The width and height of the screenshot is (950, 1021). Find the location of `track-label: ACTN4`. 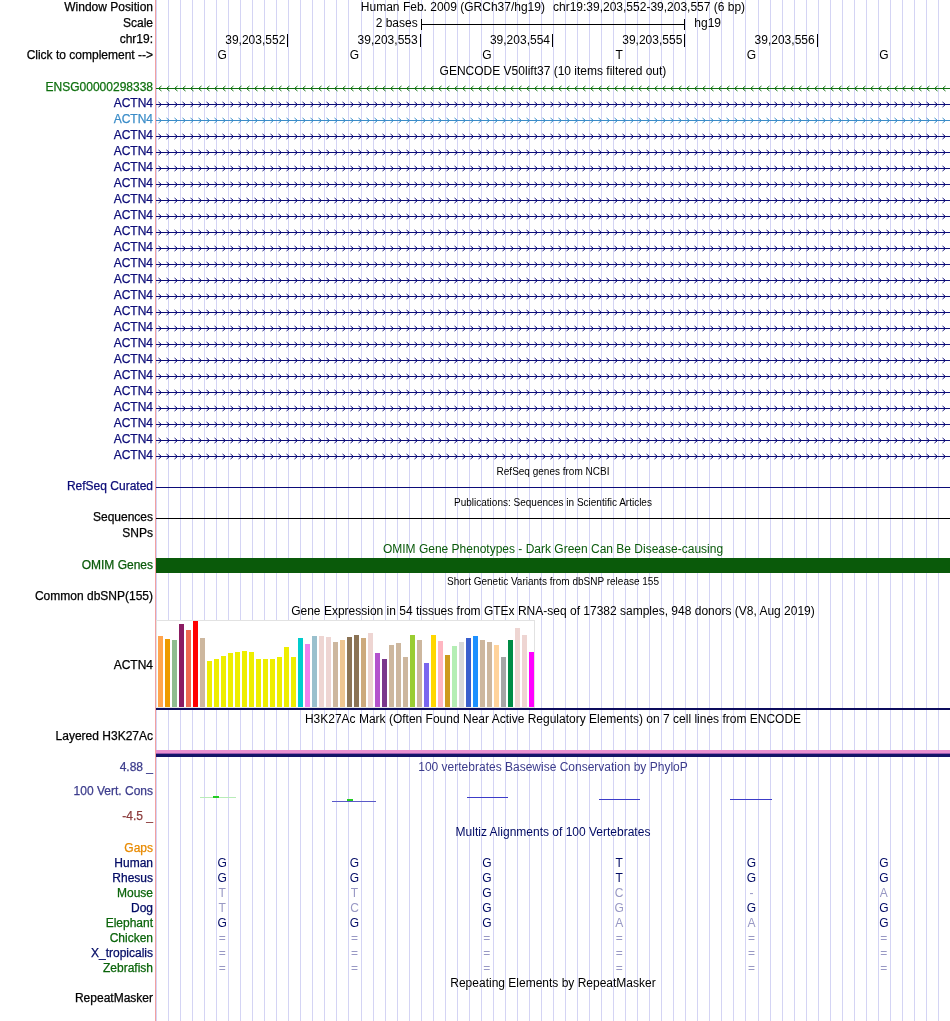

track-label: ACTN4 is located at coordinates (133, 666).